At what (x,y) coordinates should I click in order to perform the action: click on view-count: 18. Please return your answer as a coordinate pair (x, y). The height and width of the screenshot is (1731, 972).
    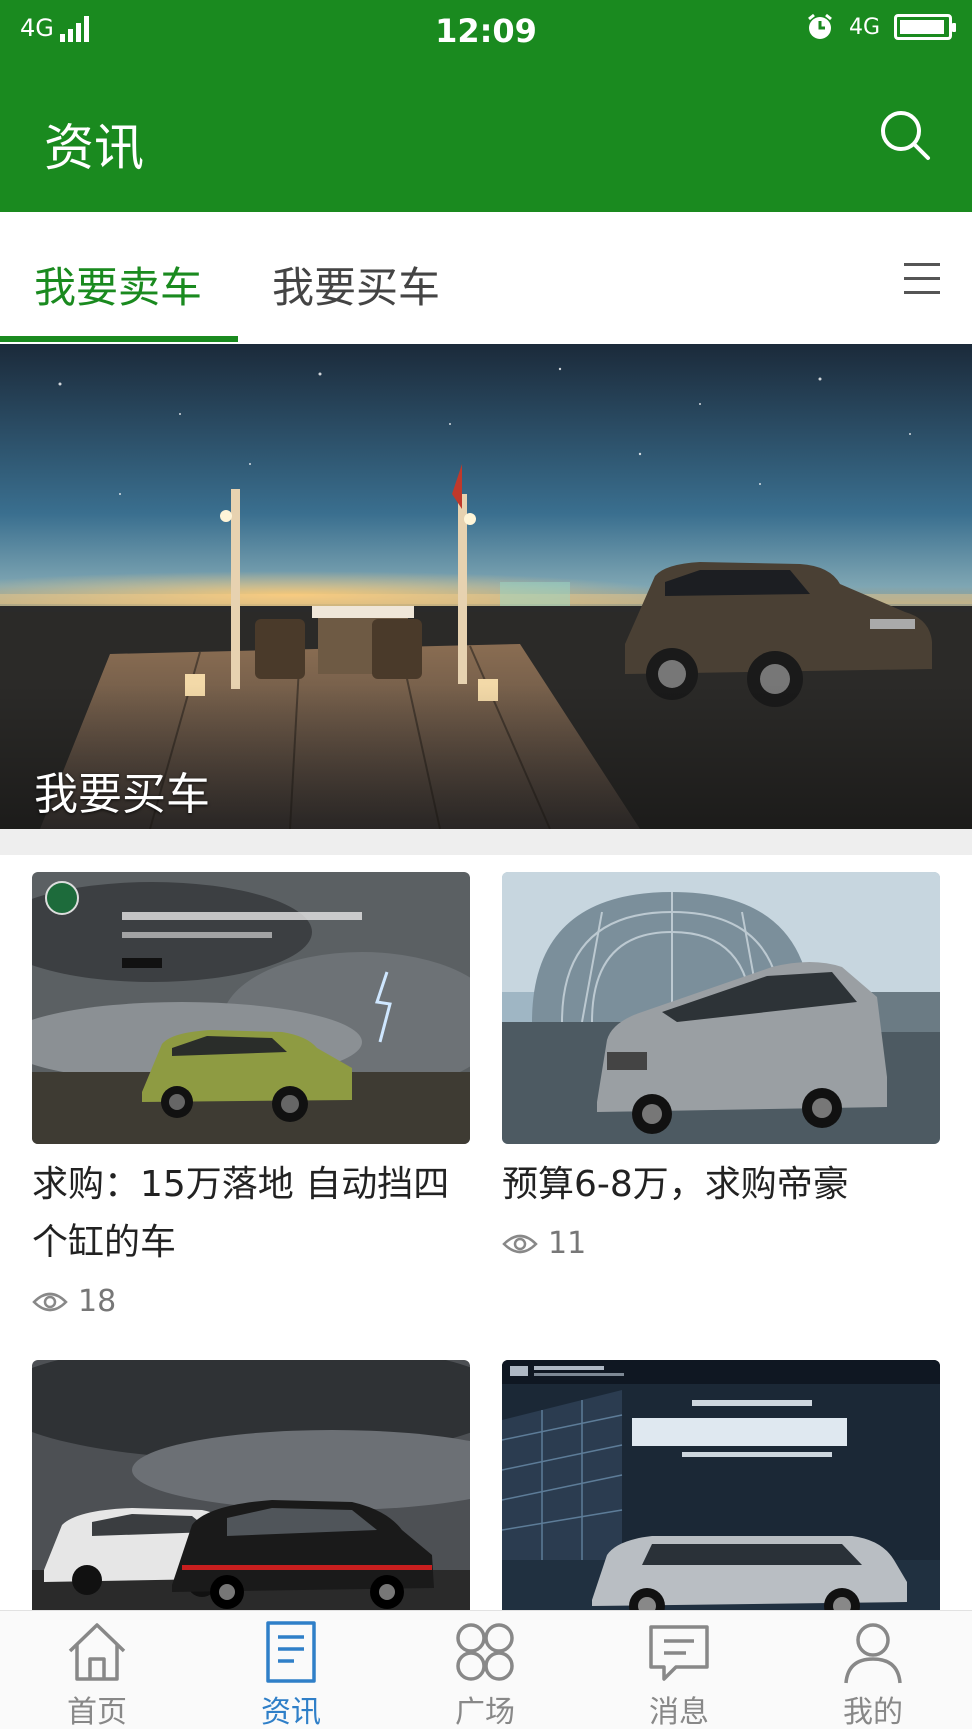
    Looking at the image, I should click on (251, 1301).